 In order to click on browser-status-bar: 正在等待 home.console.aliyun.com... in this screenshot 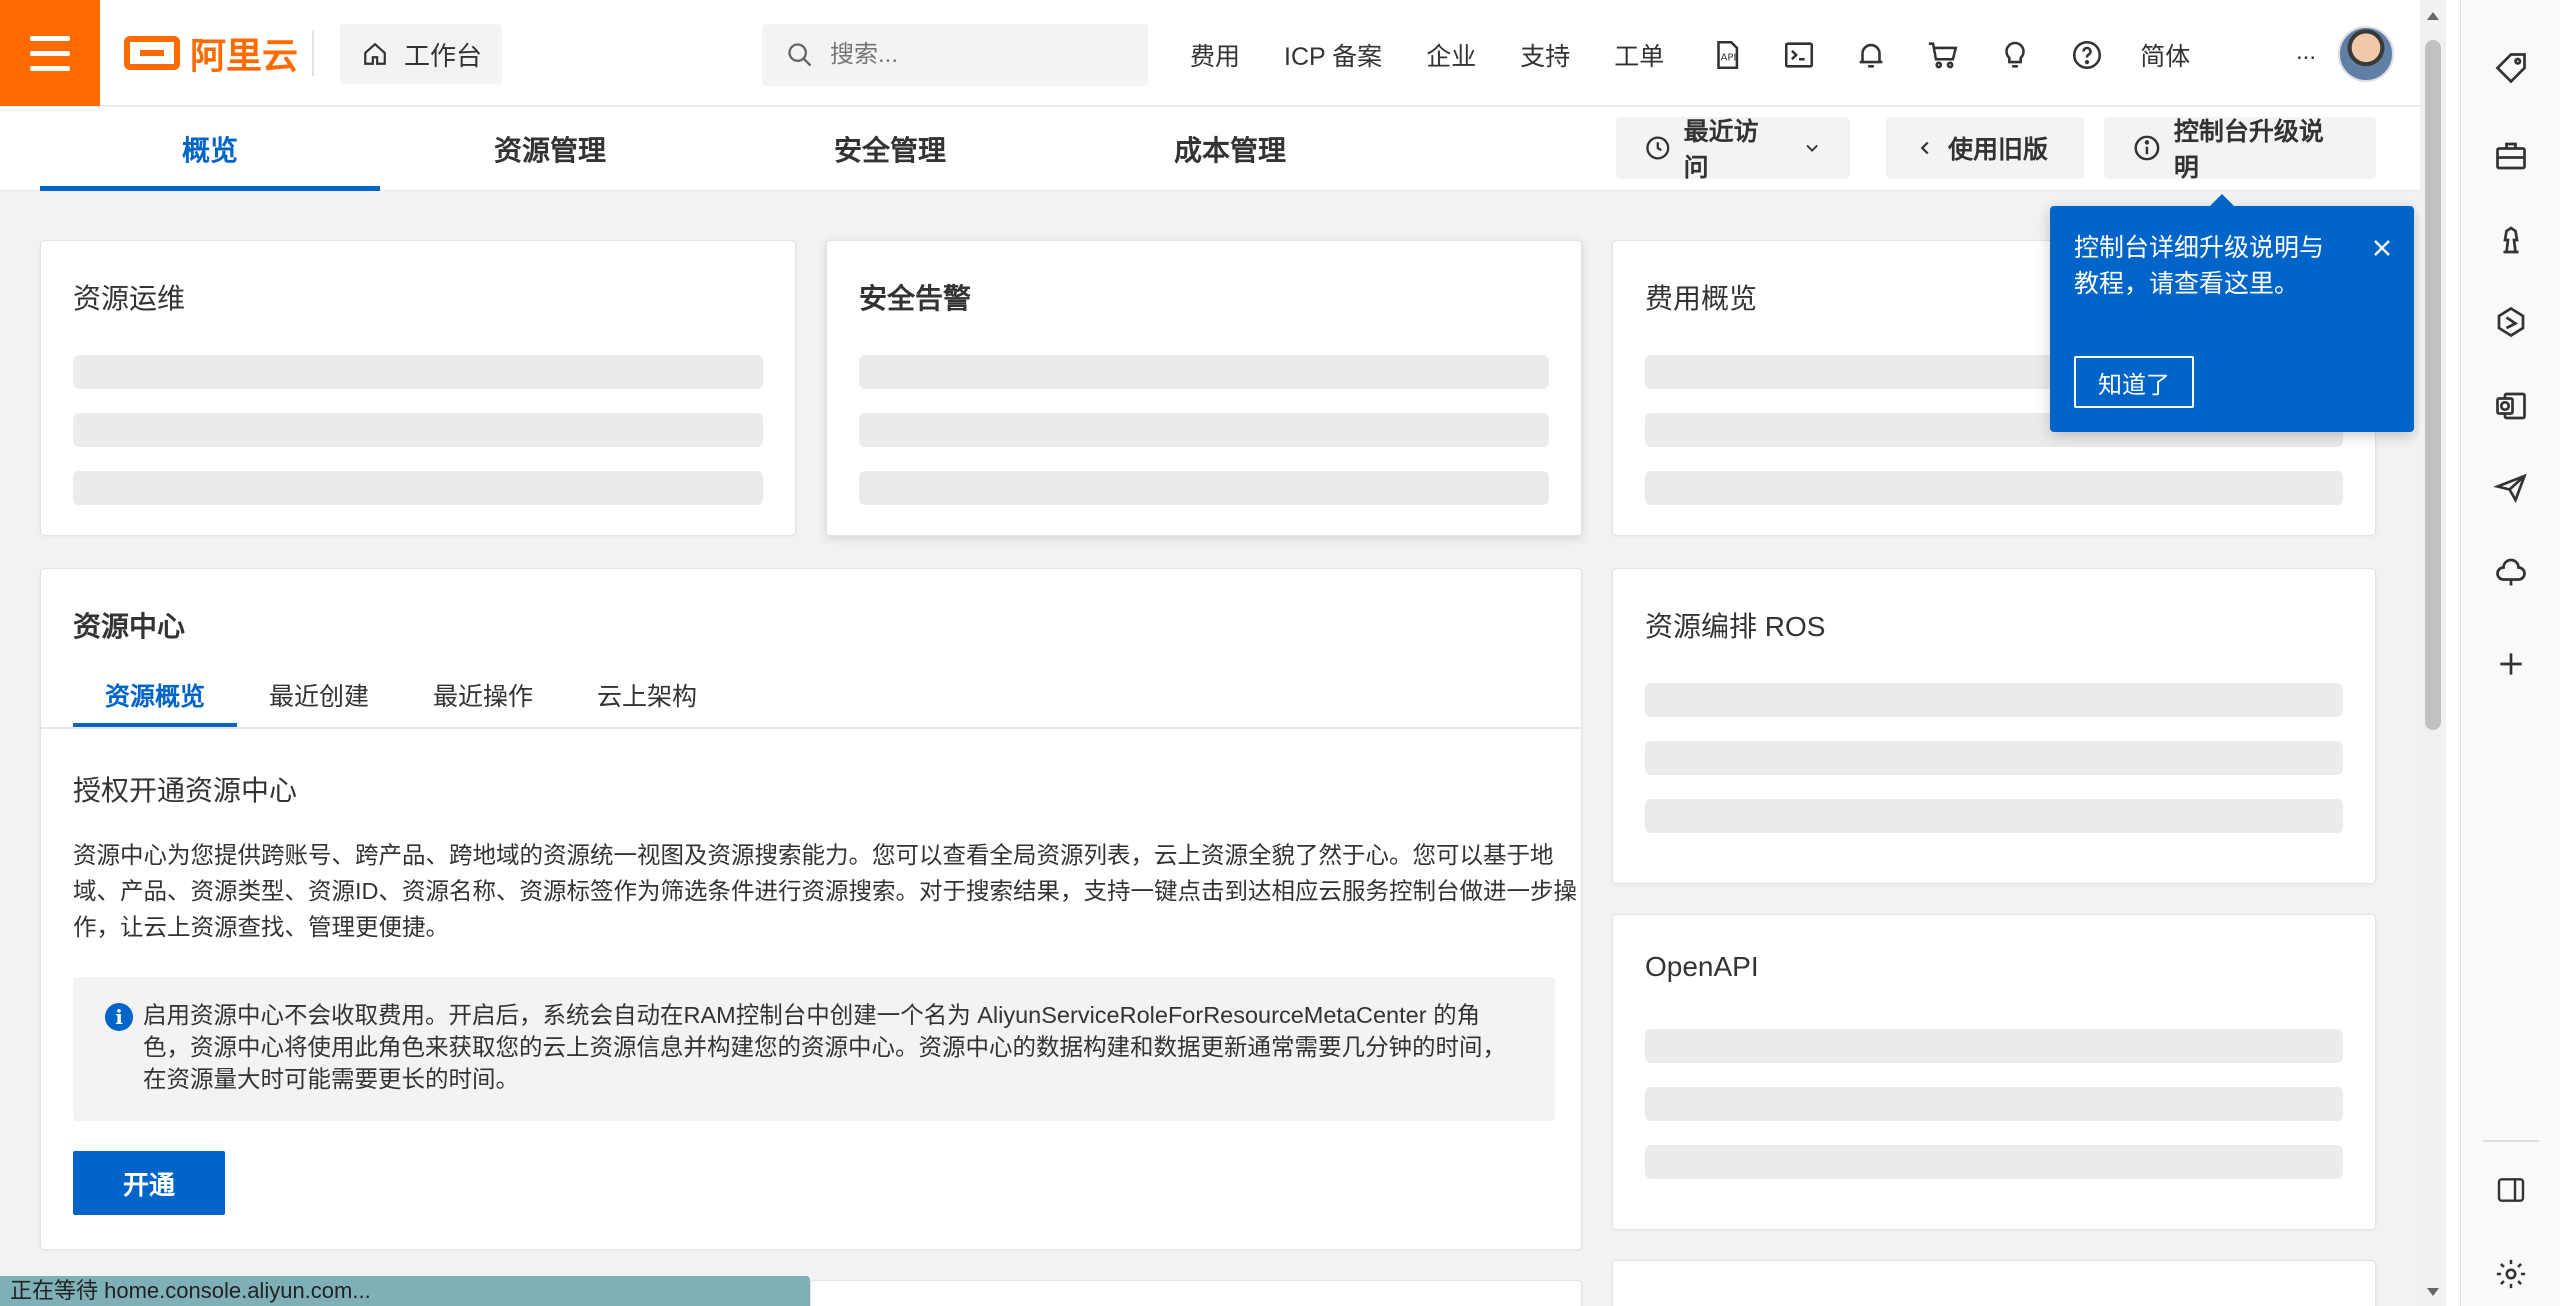, I will do `click(405, 1291)`.